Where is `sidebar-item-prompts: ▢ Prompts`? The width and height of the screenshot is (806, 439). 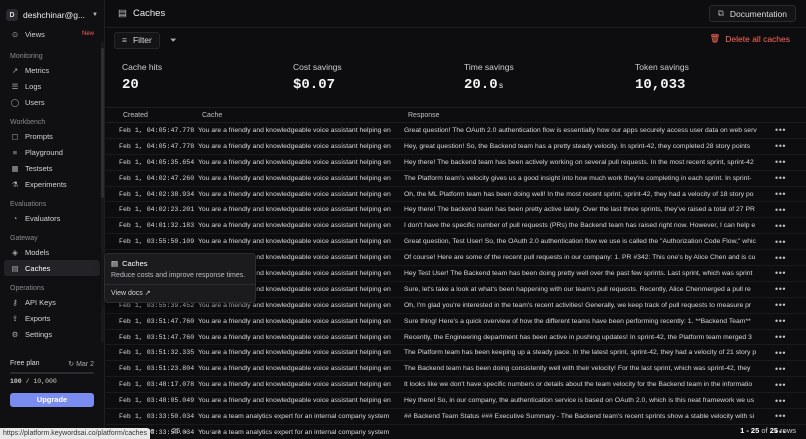
sidebar-item-prompts: ▢ Prompts is located at coordinates (52, 136).